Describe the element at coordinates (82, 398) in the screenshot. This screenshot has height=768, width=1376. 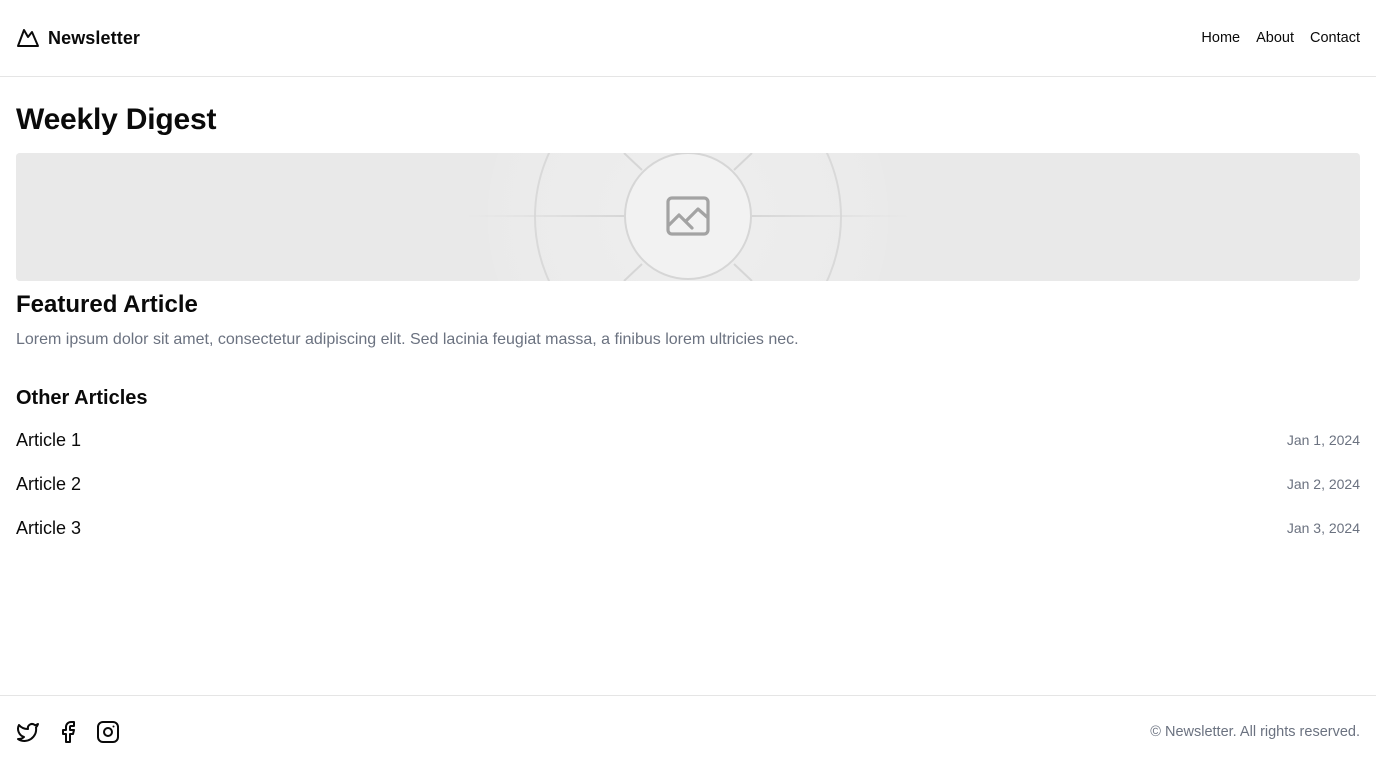
I see `other-articles-heading: Other Articles` at that location.